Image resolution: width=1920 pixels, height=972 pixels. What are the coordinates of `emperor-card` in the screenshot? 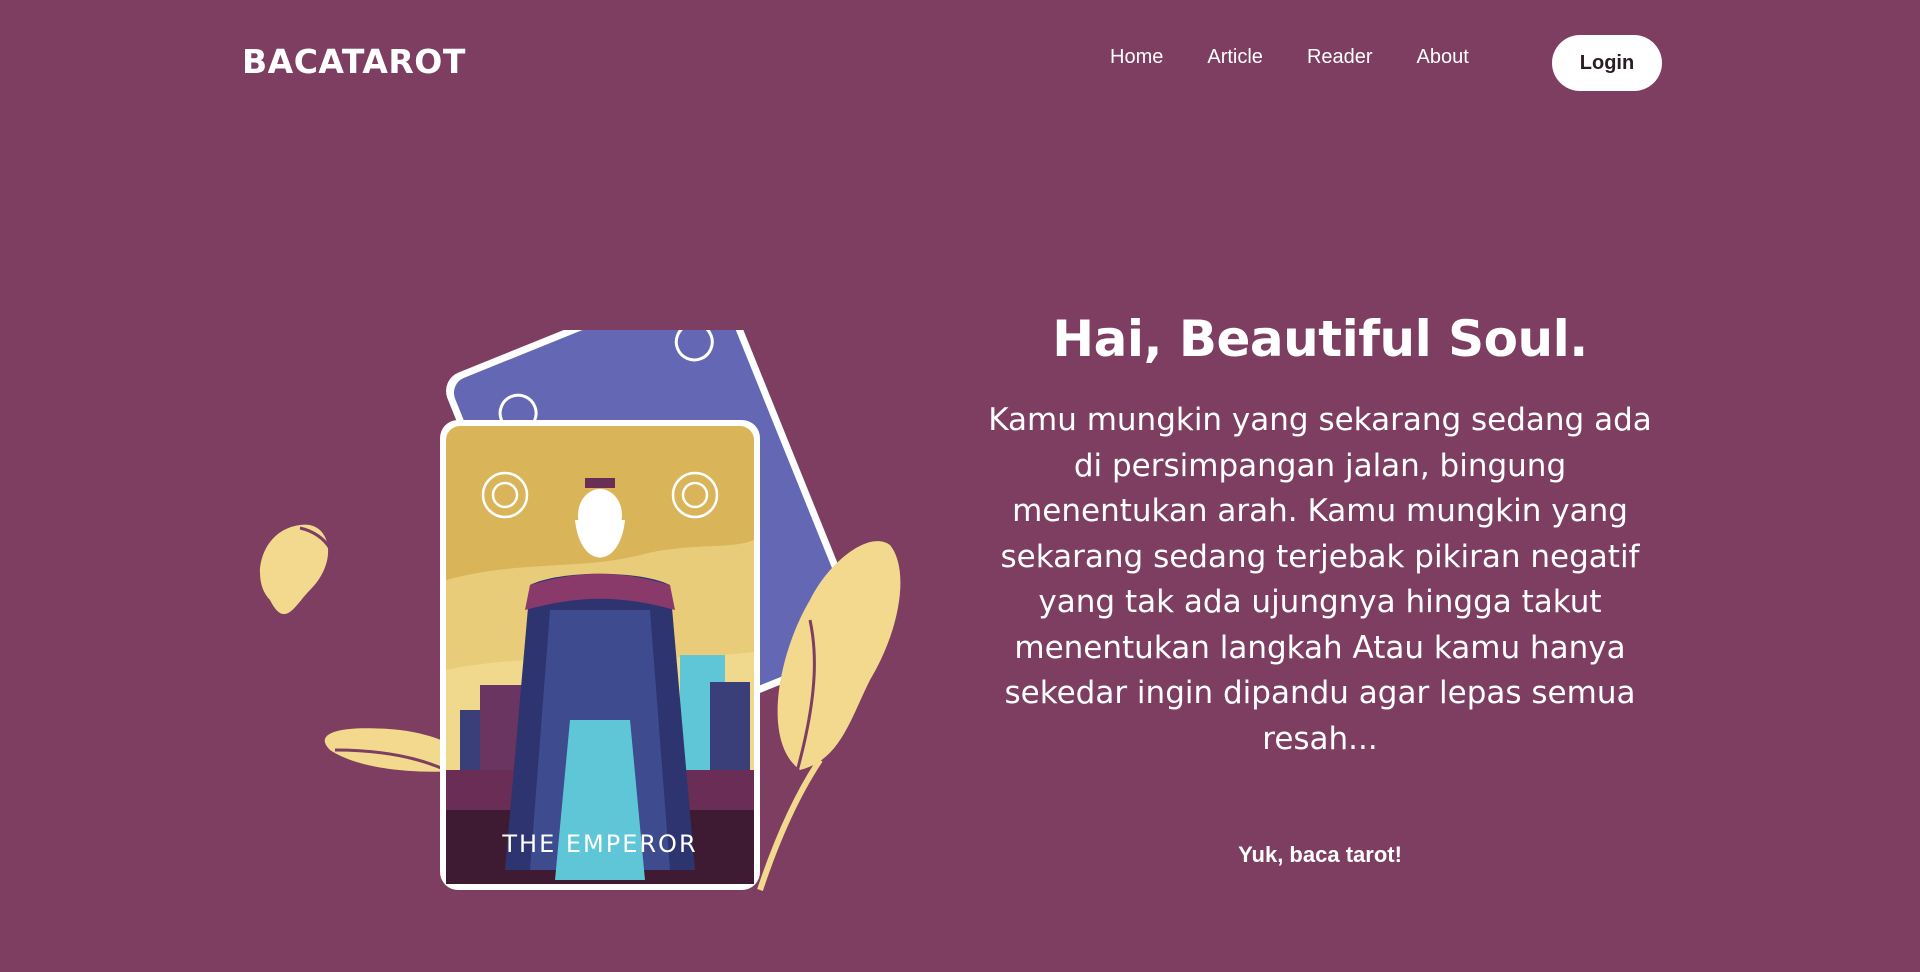 It's located at (600, 655).